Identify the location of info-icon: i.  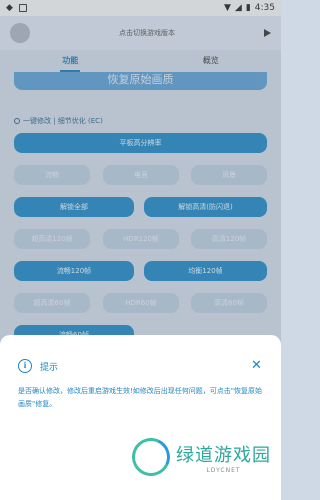
(25, 366).